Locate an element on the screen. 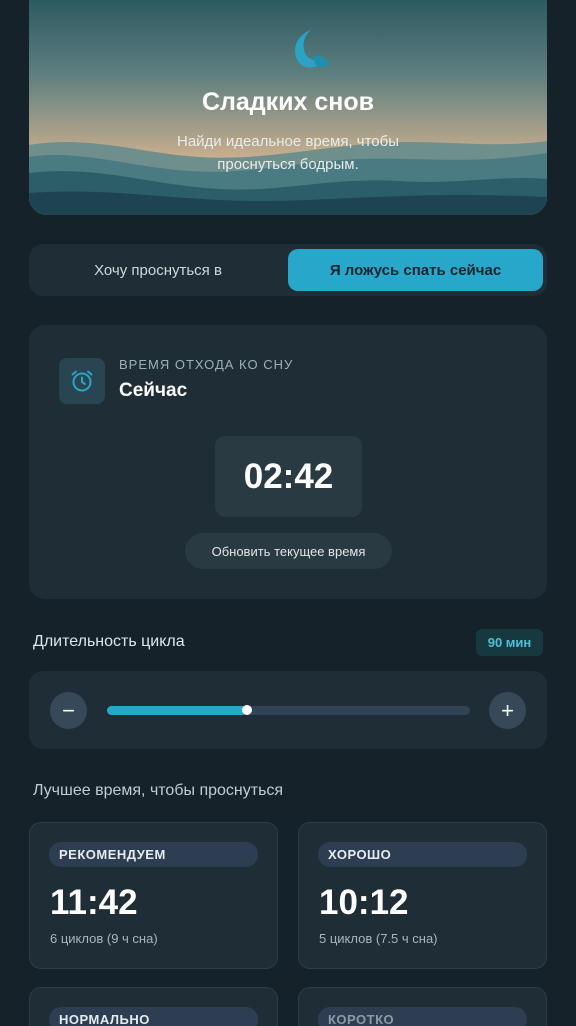 This screenshot has width=576, height=1026. bedtime-time-display: 02:42 is located at coordinates (288, 476).